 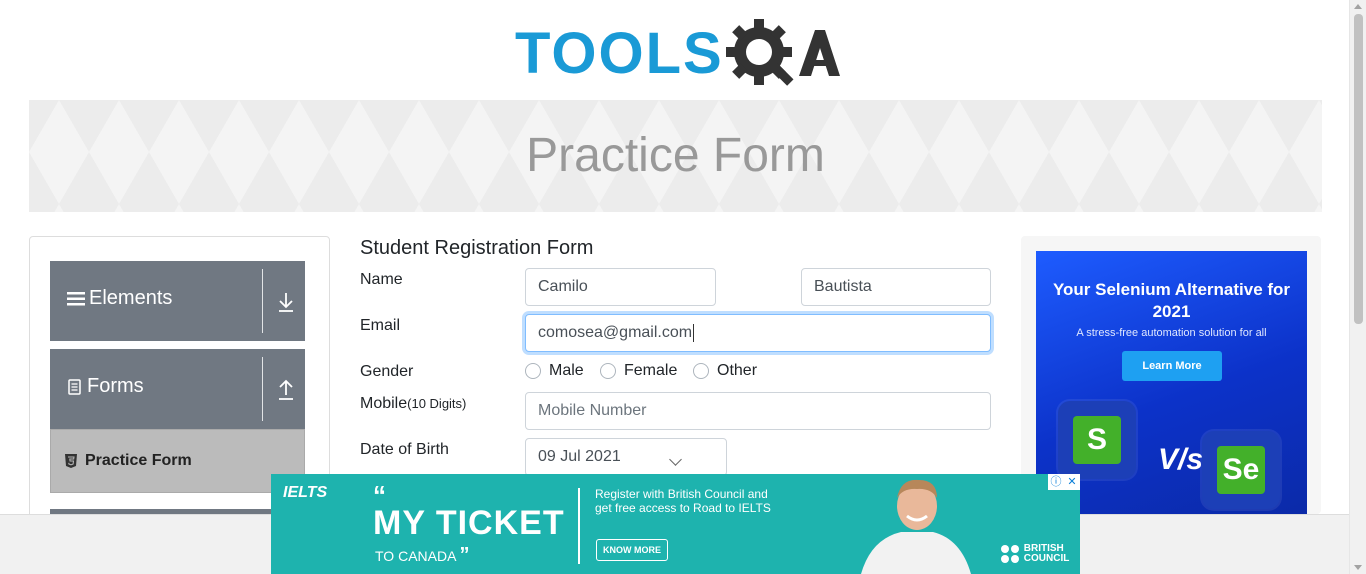 What do you see at coordinates (71, 461) in the screenshot?
I see `html5-icon` at bounding box center [71, 461].